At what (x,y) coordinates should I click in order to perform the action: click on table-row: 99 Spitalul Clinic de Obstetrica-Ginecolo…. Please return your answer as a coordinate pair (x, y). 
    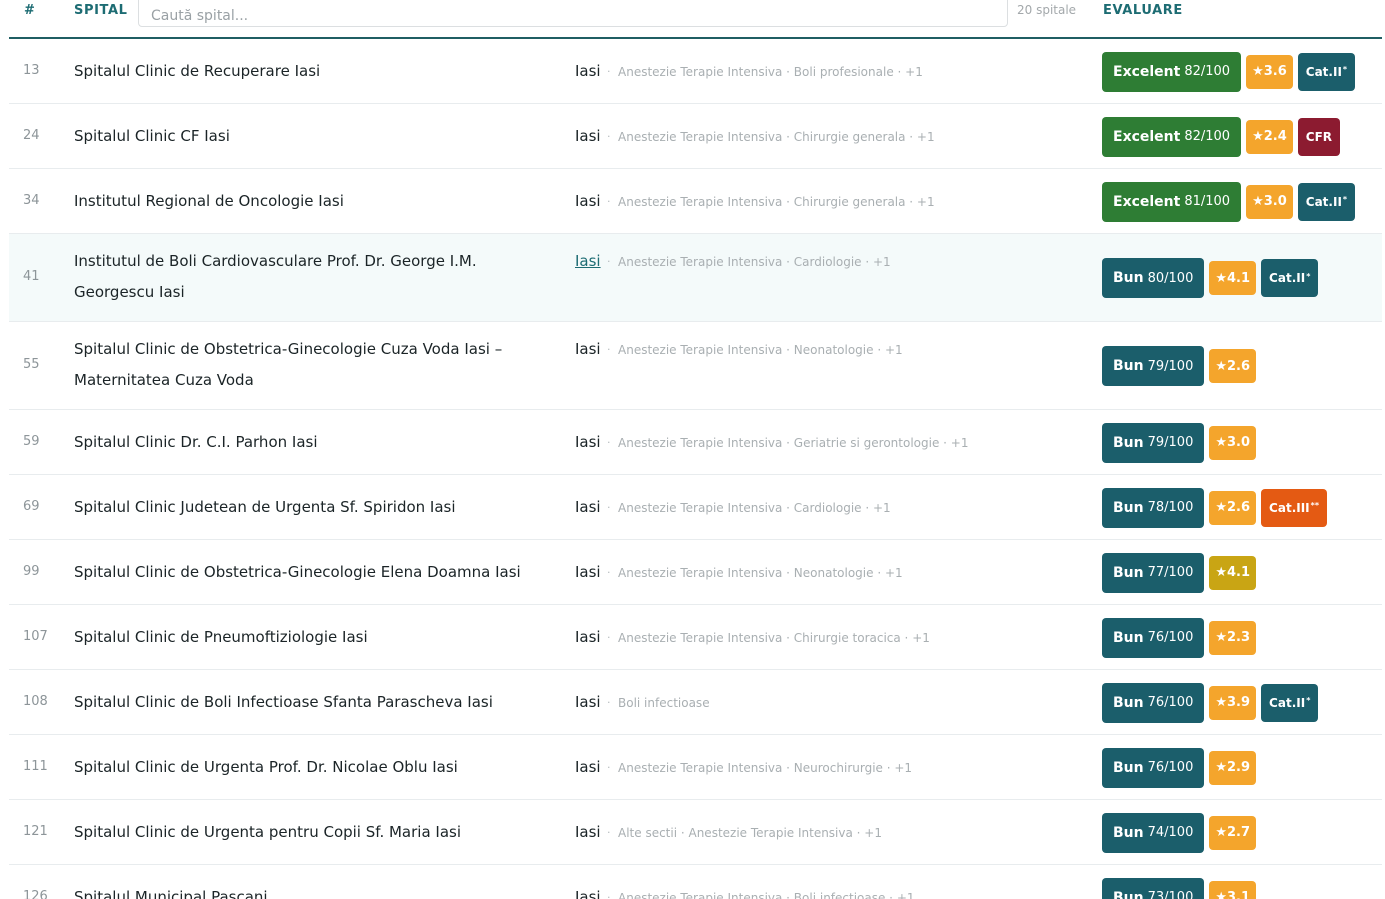
    Looking at the image, I should click on (695, 572).